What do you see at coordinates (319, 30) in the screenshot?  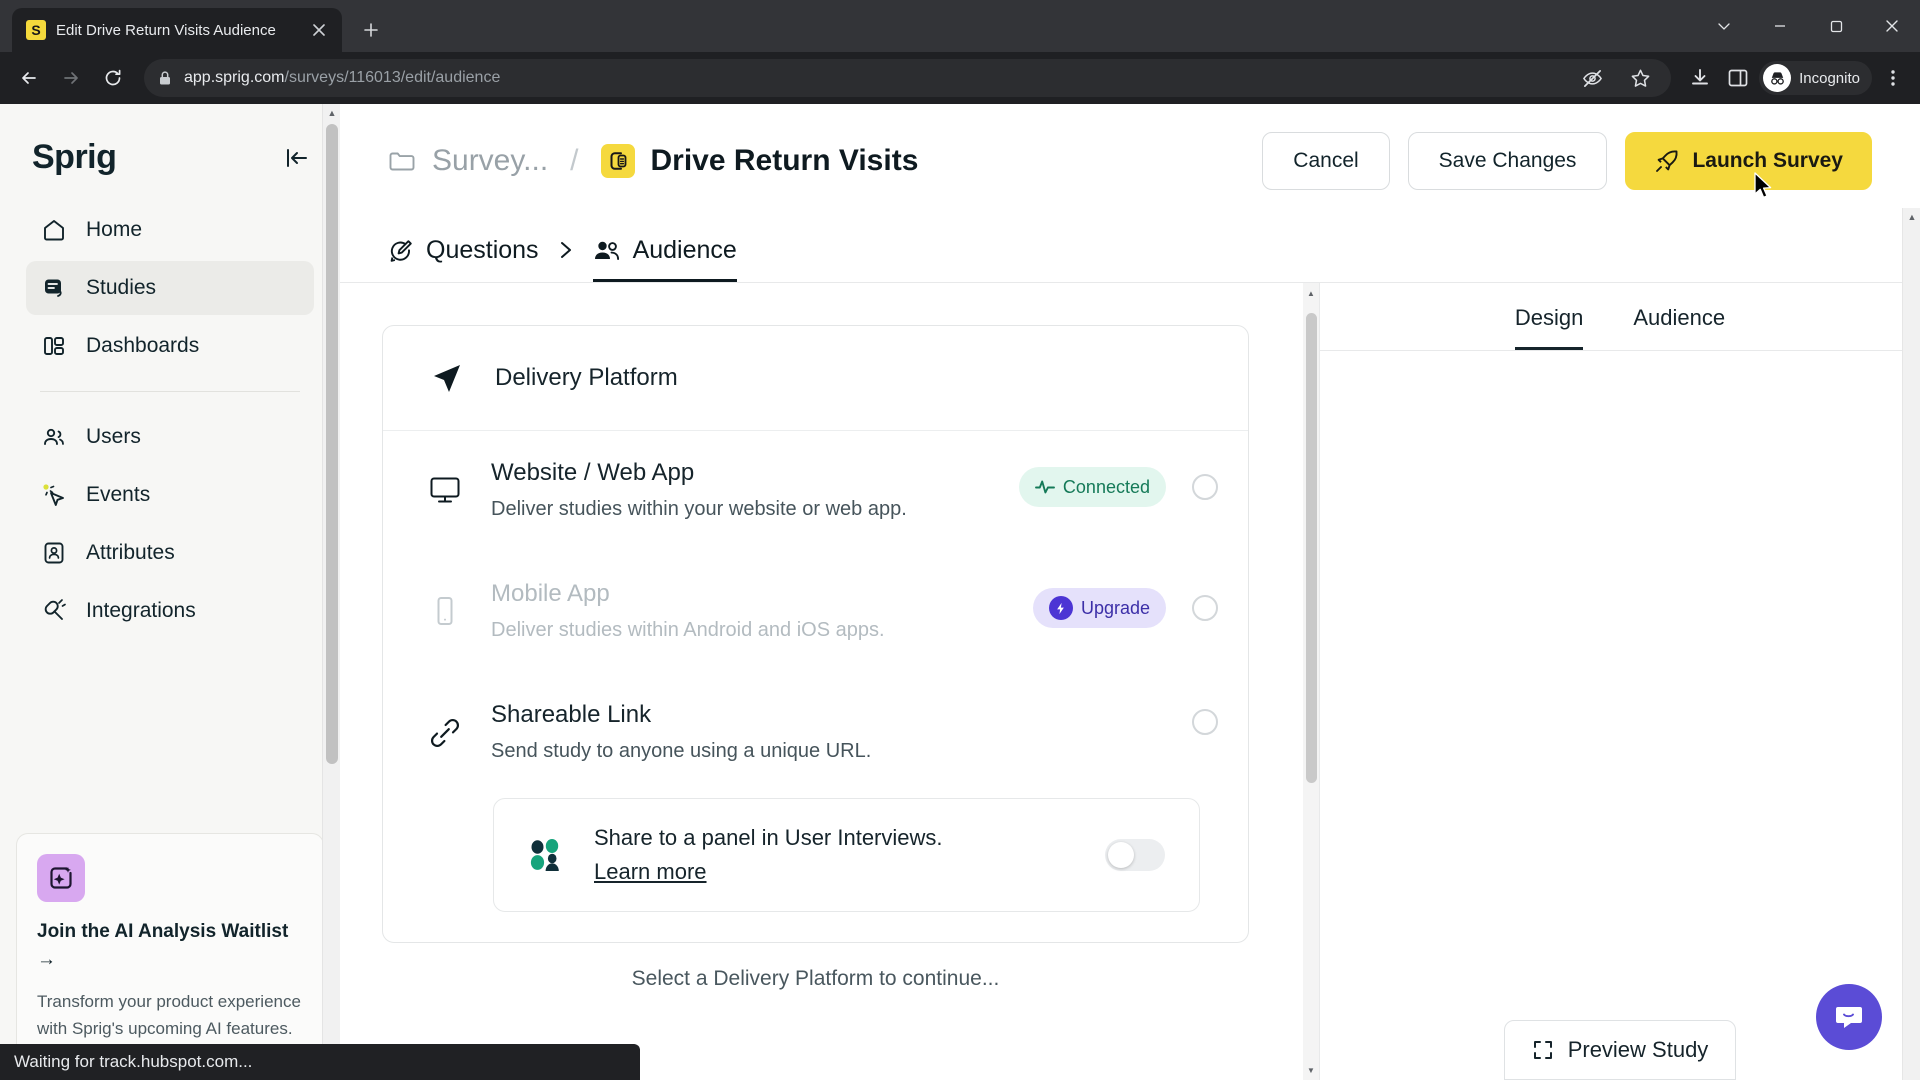 I see `tab-close-icon` at bounding box center [319, 30].